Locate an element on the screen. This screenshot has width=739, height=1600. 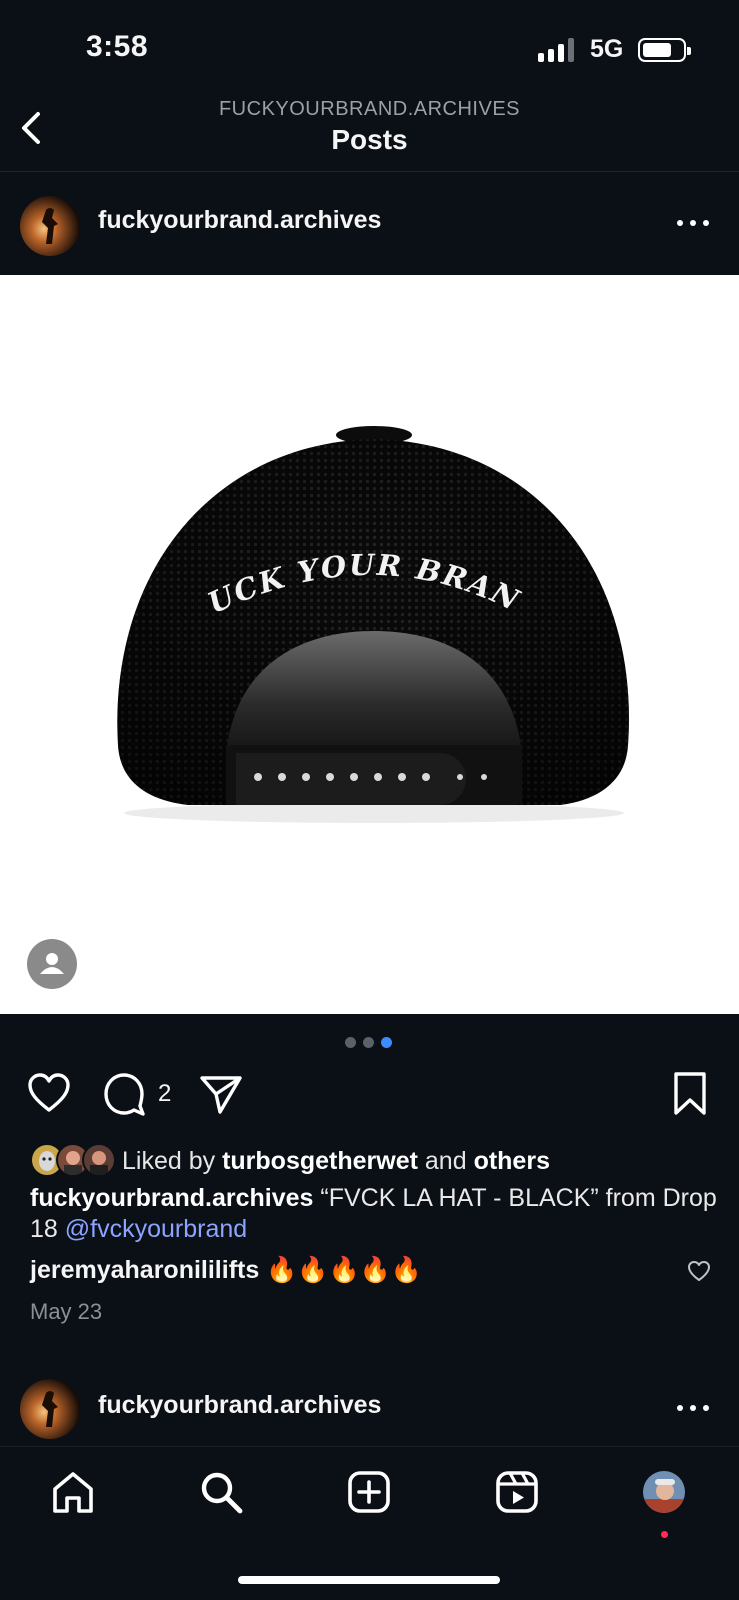
likes-row: Liked by turbosgetherwet and others is located at coordinates (375, 1161).